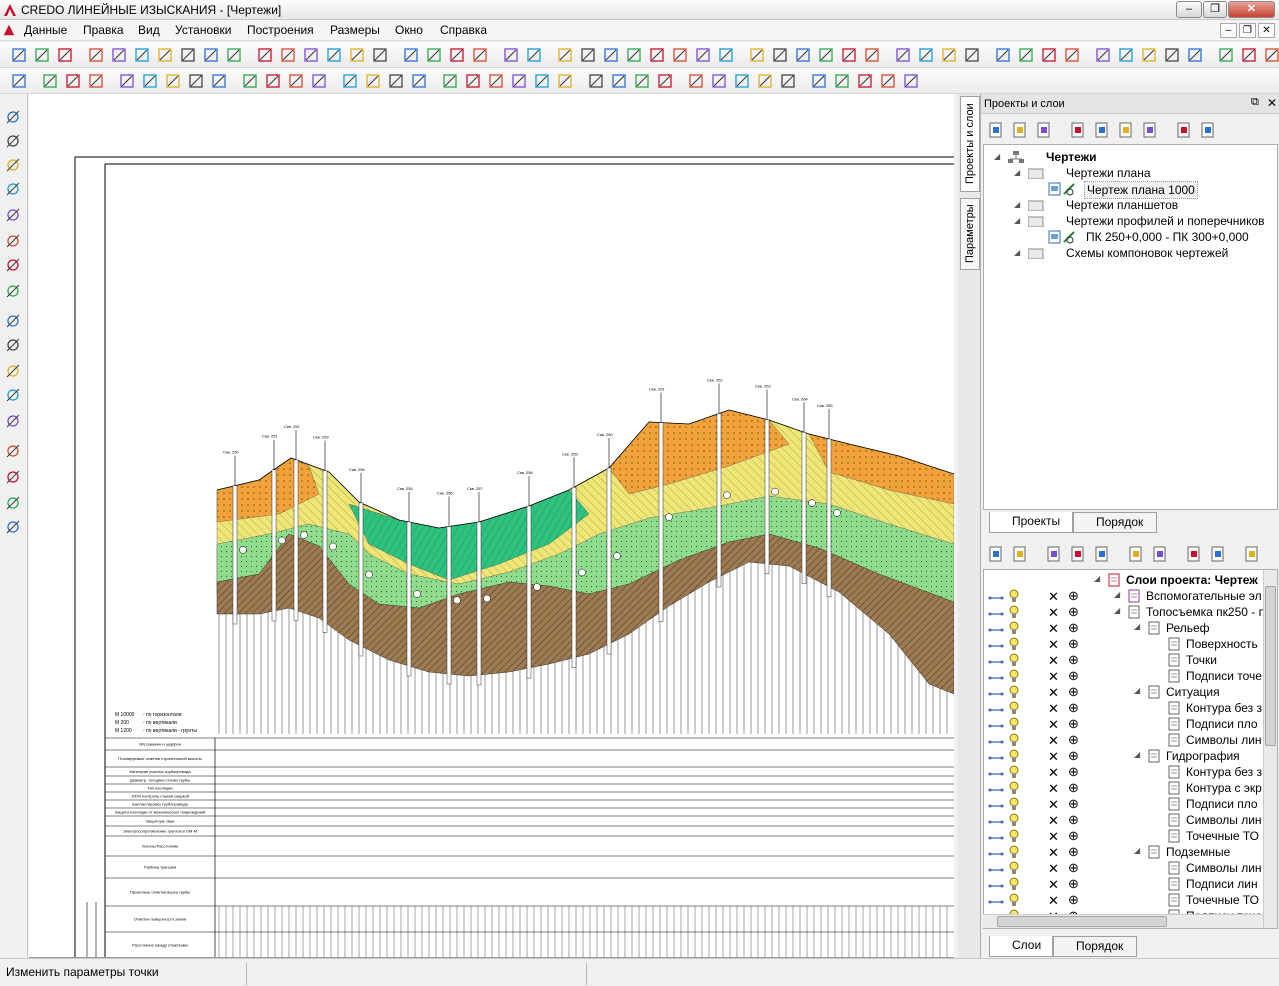 Image resolution: width=1279 pixels, height=986 pixels. What do you see at coordinates (1115, 522) in the screenshot?
I see `tab-order-top: Порядок` at bounding box center [1115, 522].